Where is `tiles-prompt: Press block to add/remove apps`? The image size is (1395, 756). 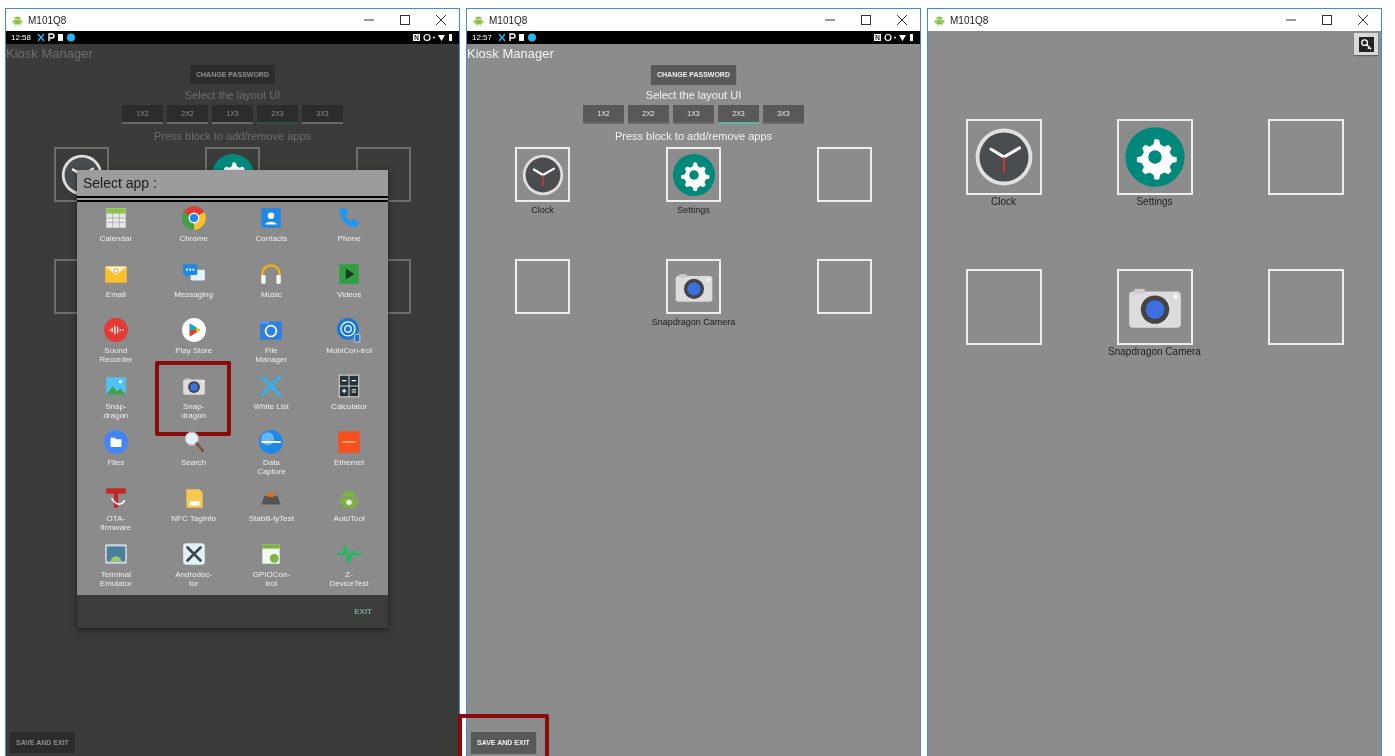
tiles-prompt: Press block to add/remove apps is located at coordinates (693, 136).